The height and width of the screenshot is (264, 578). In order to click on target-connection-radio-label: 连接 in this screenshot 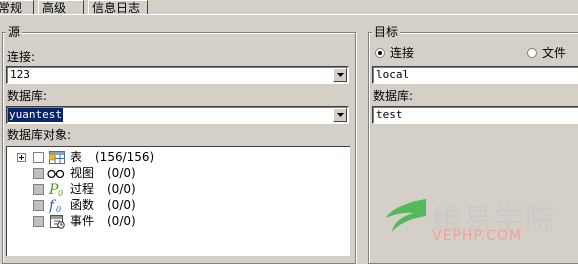, I will do `click(402, 53)`.